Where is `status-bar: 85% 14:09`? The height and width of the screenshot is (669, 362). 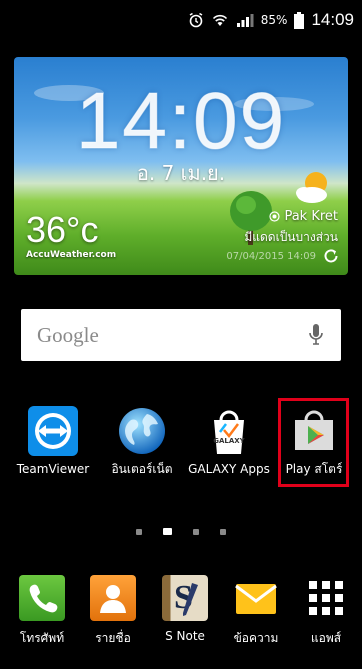
status-bar: 85% 14:09 is located at coordinates (181, 20).